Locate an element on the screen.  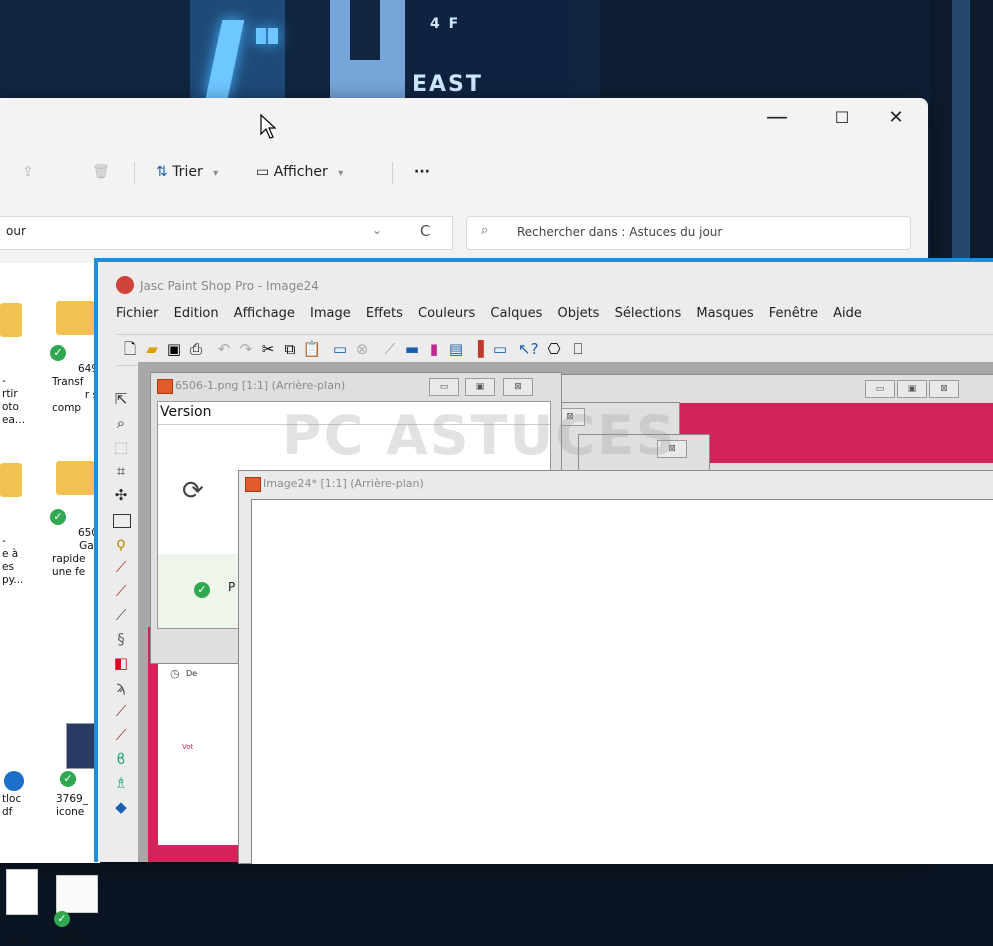
menu-effets: Effets is located at coordinates (384, 313).